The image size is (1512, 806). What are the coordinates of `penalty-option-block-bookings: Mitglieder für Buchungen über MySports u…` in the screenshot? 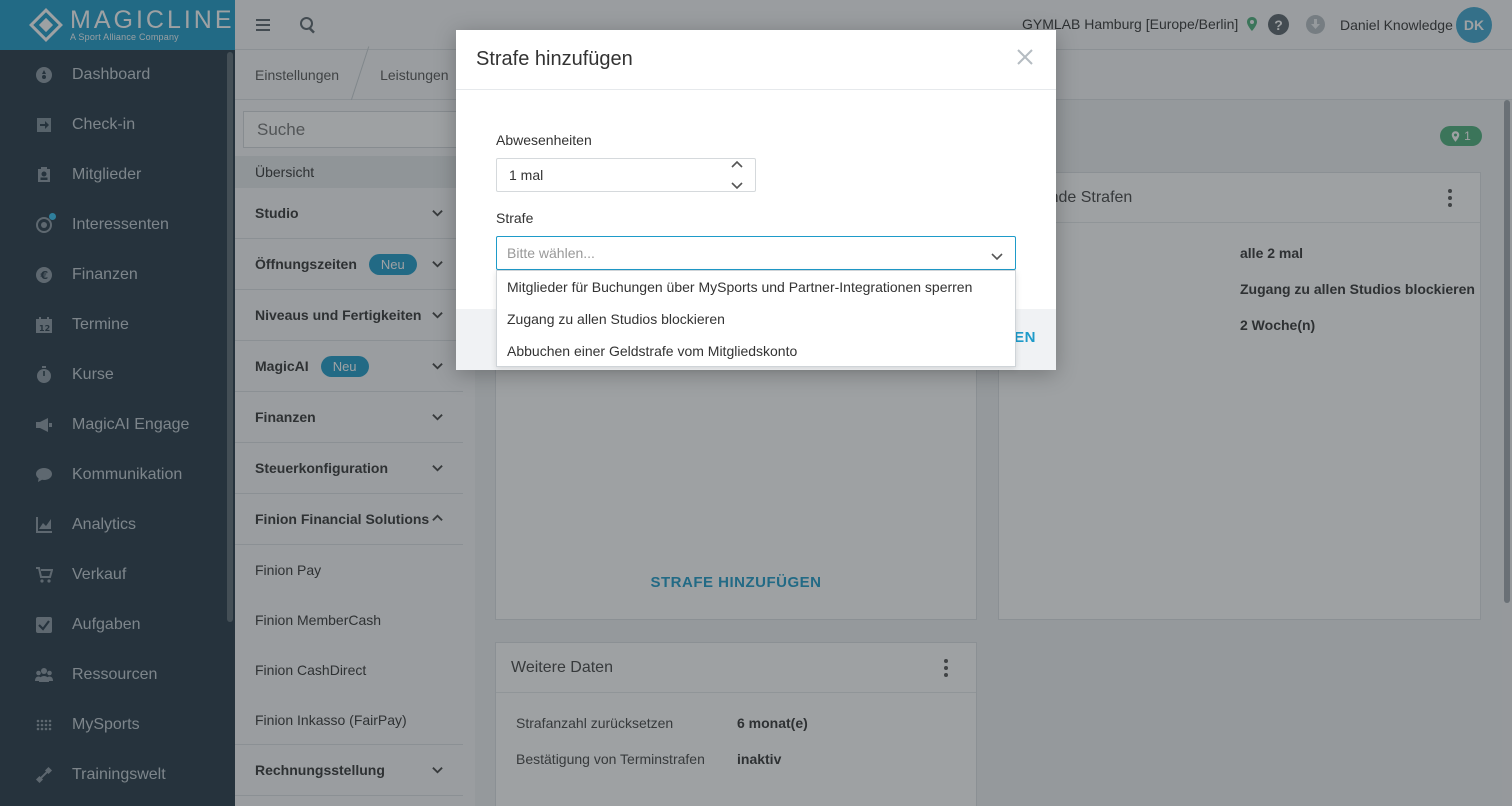 It's located at (756, 287).